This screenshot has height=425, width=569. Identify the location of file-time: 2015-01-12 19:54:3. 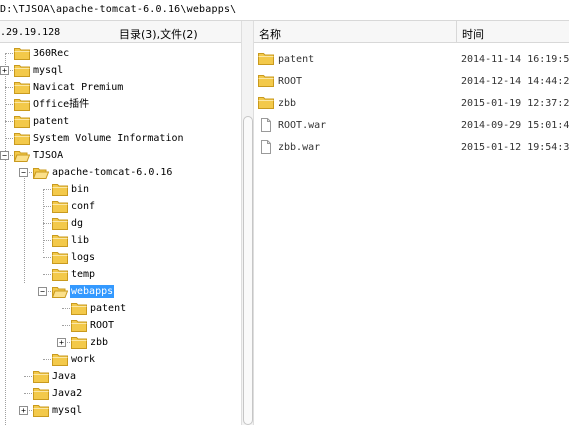
(515, 147).